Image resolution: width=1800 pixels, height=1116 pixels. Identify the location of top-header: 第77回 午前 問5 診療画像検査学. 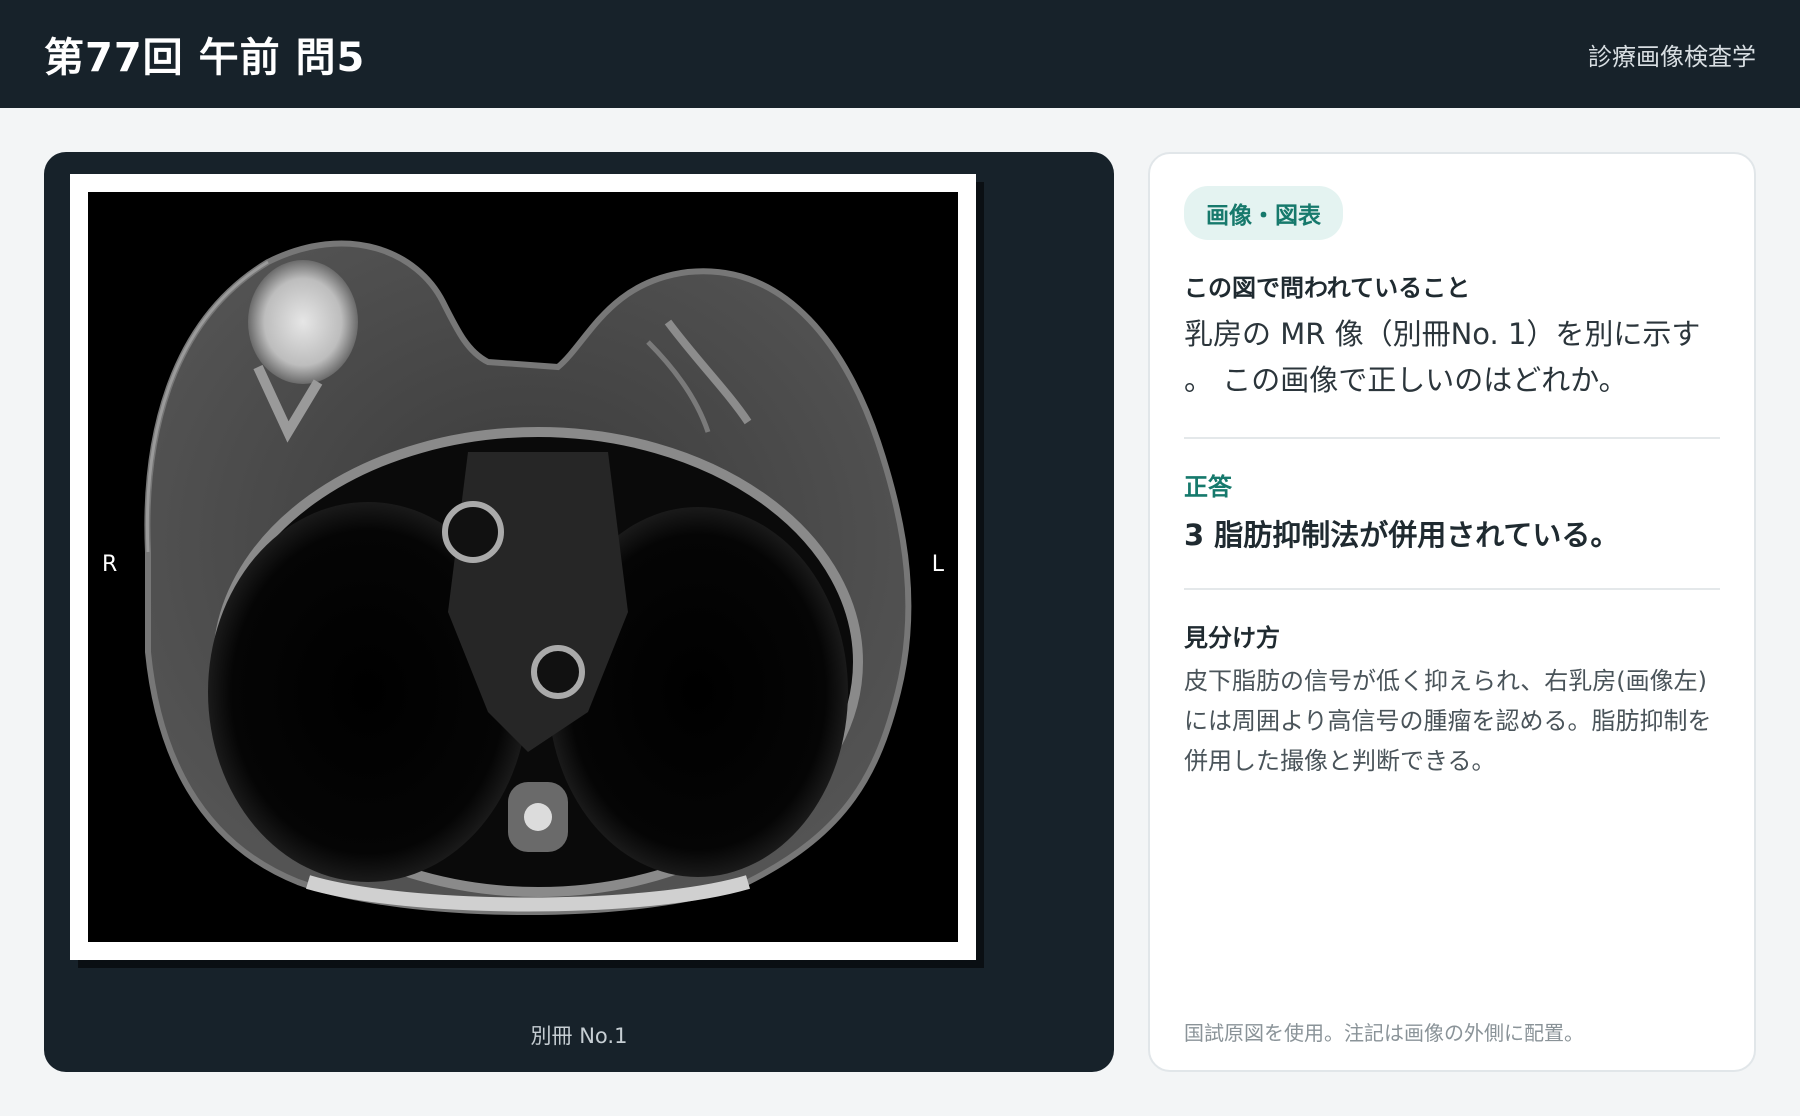
(900, 54).